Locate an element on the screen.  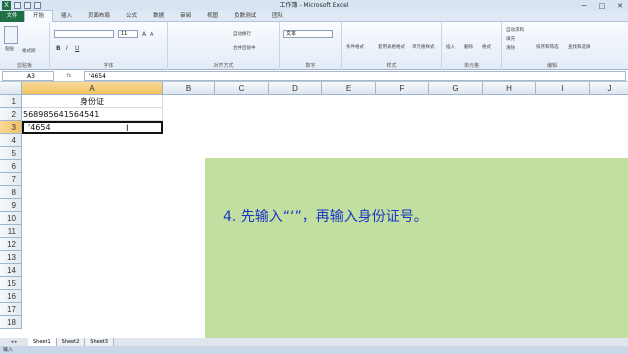
insert-cells-button: 插入 is located at coordinates (450, 47).